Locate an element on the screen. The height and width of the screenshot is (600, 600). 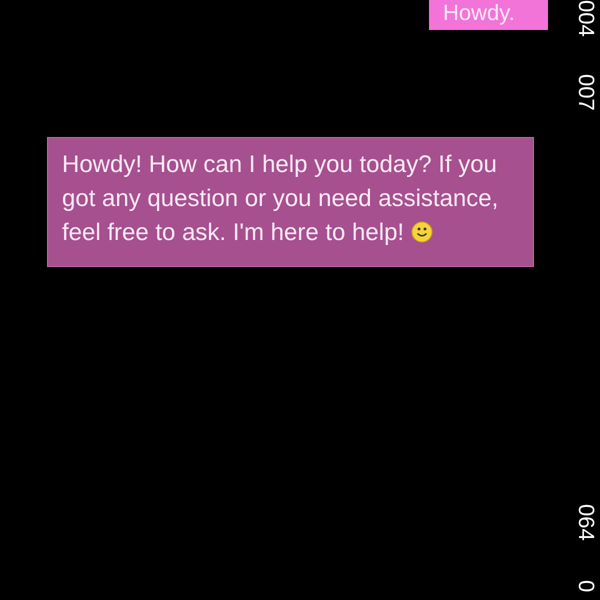
side-label: 004 is located at coordinates (586, 18).